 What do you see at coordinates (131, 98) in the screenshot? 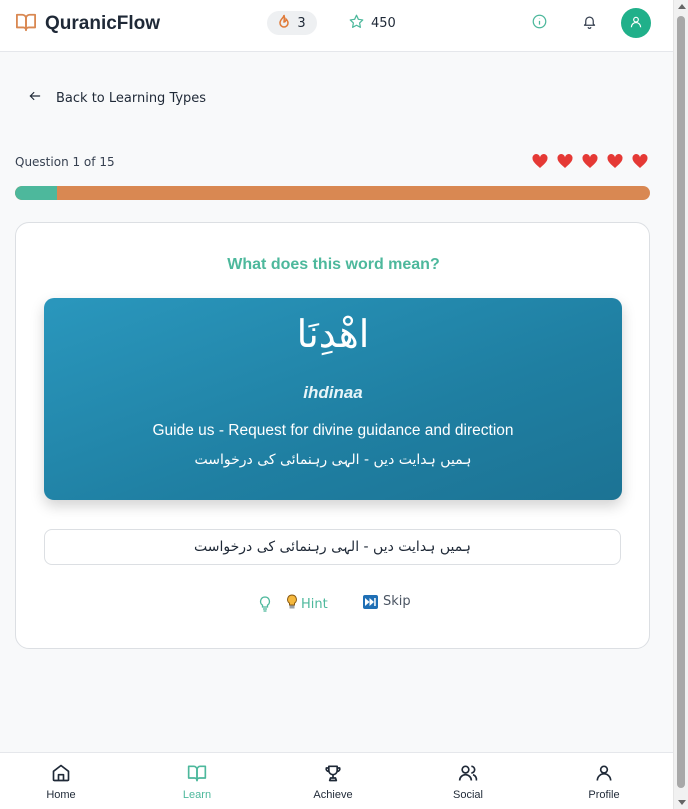
I see `back-link-label: Back to Learning Types` at bounding box center [131, 98].